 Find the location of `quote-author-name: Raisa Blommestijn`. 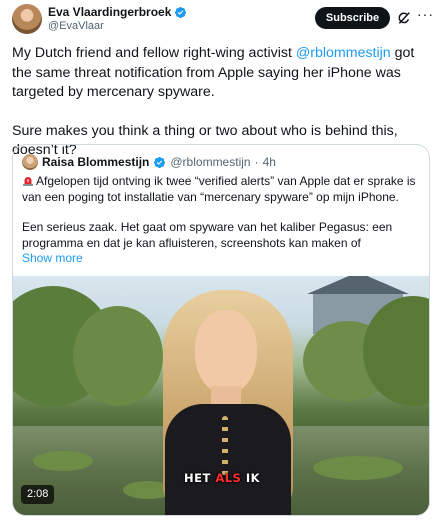

quote-author-name: Raisa Blommestijn is located at coordinates (95, 162).